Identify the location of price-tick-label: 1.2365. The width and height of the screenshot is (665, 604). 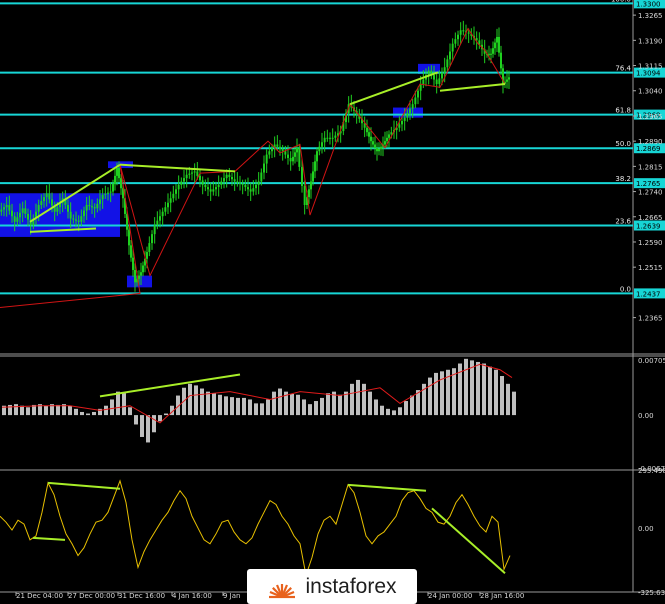
(650, 319).